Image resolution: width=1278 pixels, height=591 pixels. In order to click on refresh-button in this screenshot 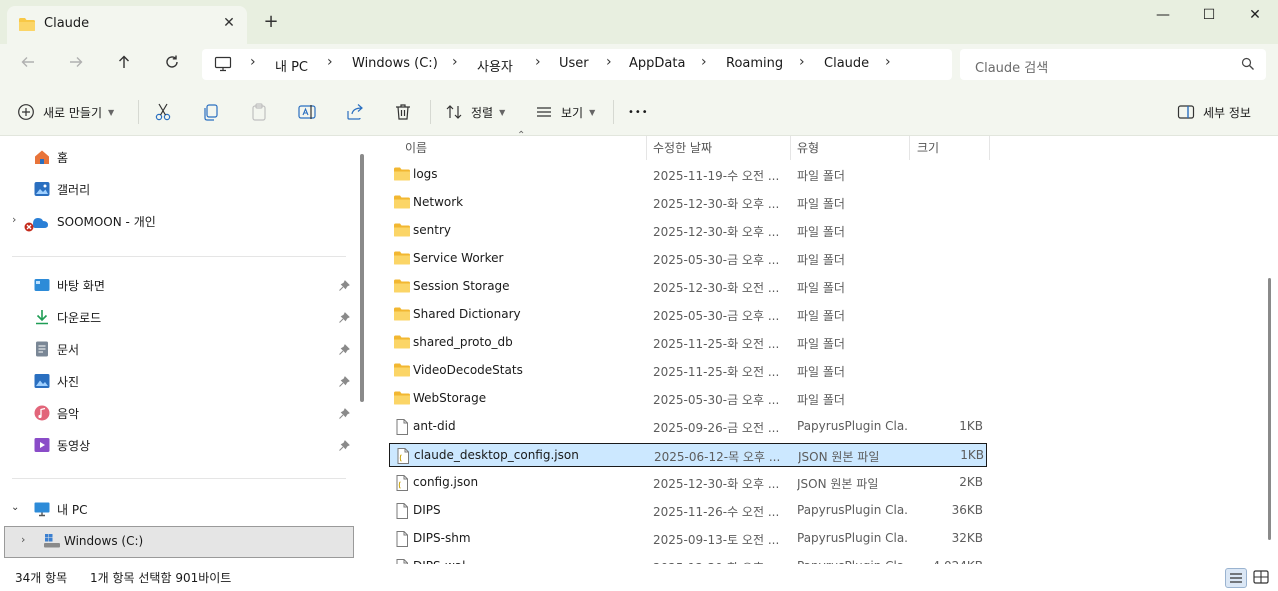, I will do `click(172, 65)`.